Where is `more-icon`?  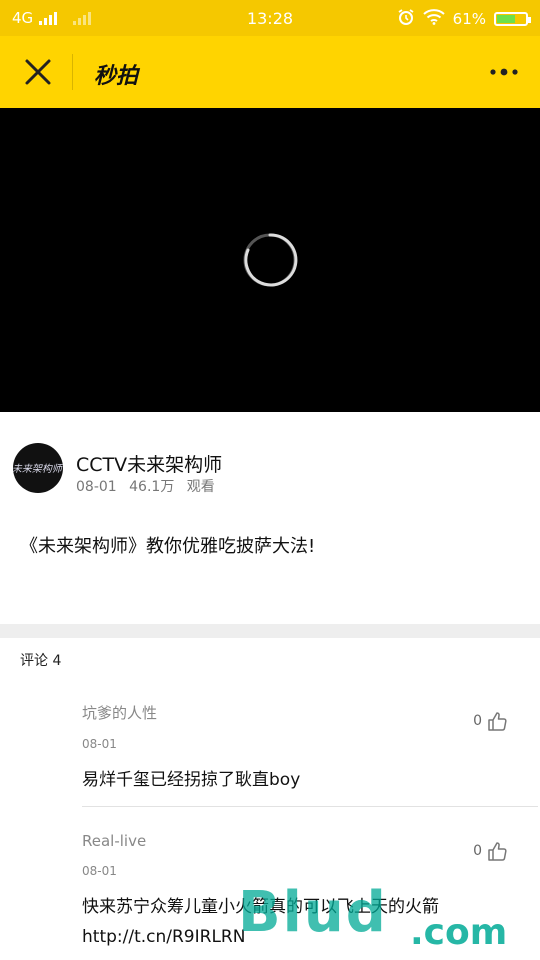
more-icon is located at coordinates (504, 72).